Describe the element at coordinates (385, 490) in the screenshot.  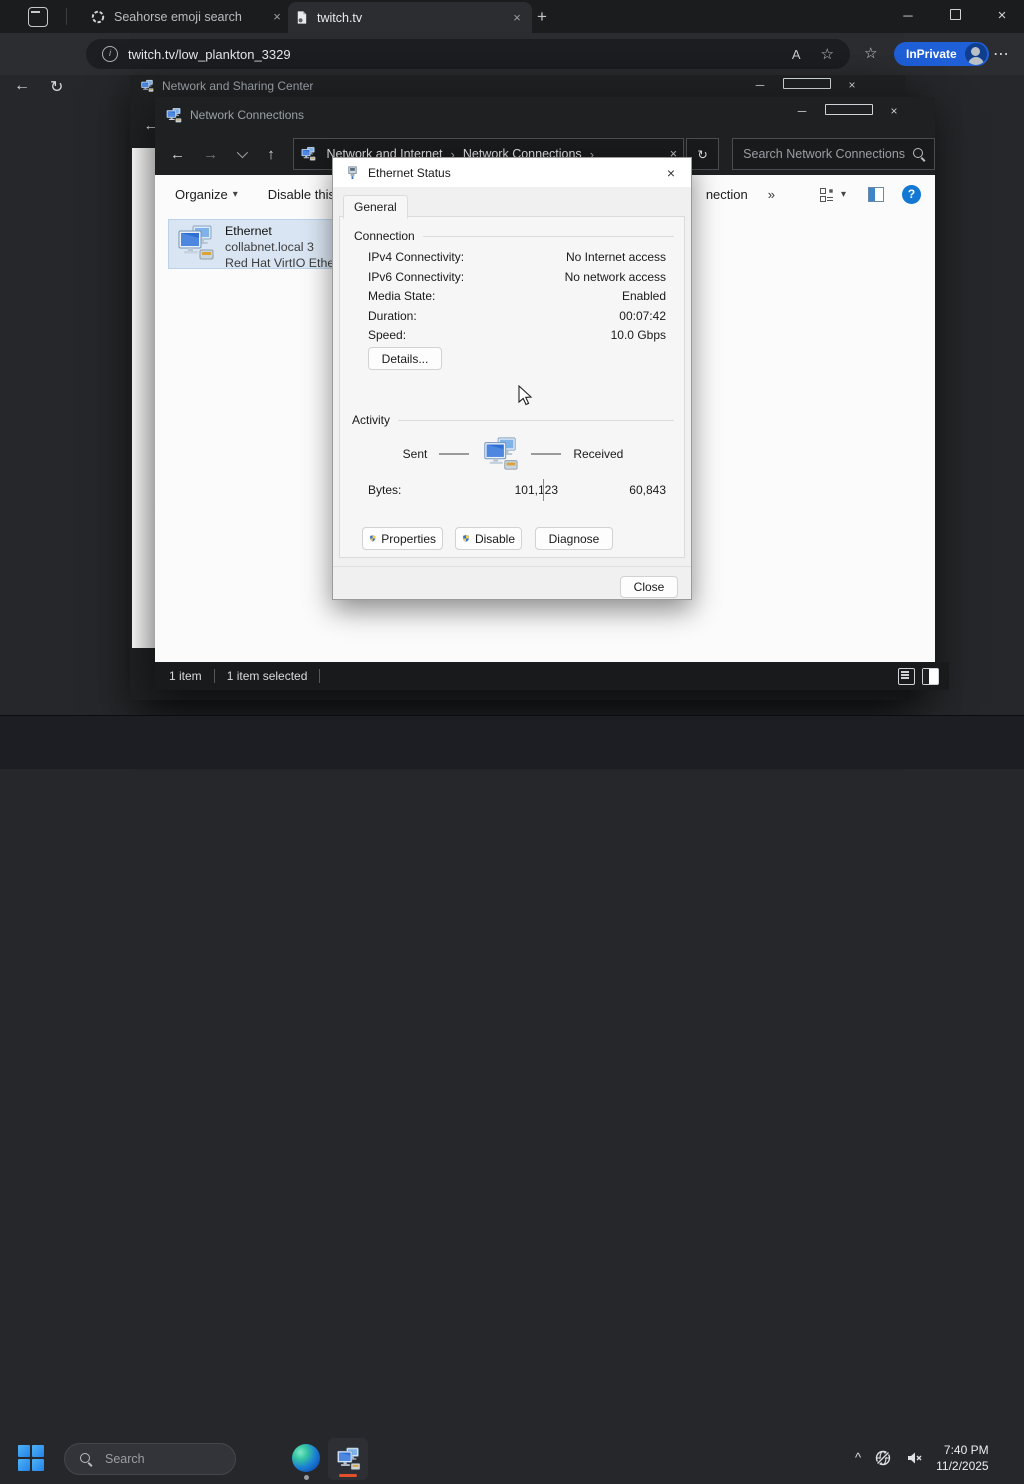
I see `bytes-label: Bytes:` at that location.